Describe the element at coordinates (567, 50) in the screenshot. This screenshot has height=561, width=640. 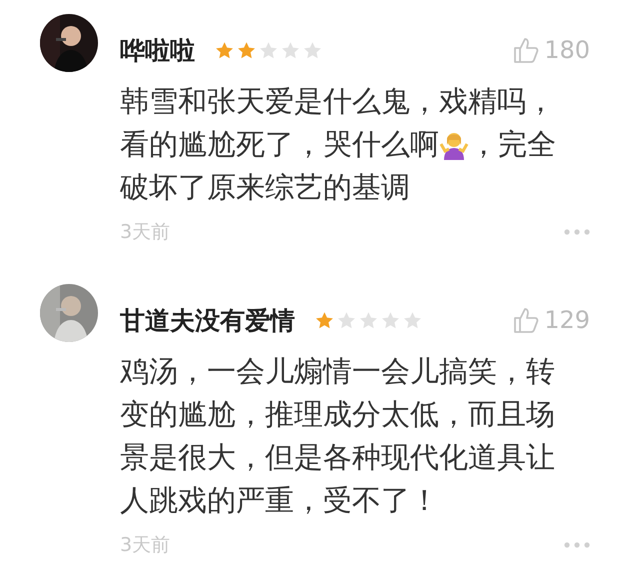
I see `like-count: 180` at that location.